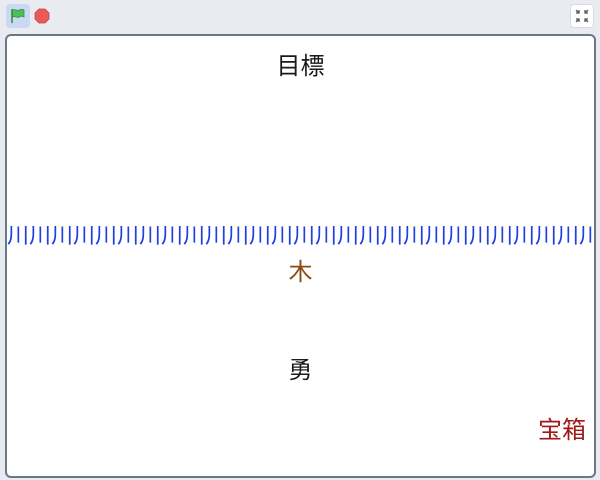  I want to click on hero-sprite: 勇, so click(300, 370).